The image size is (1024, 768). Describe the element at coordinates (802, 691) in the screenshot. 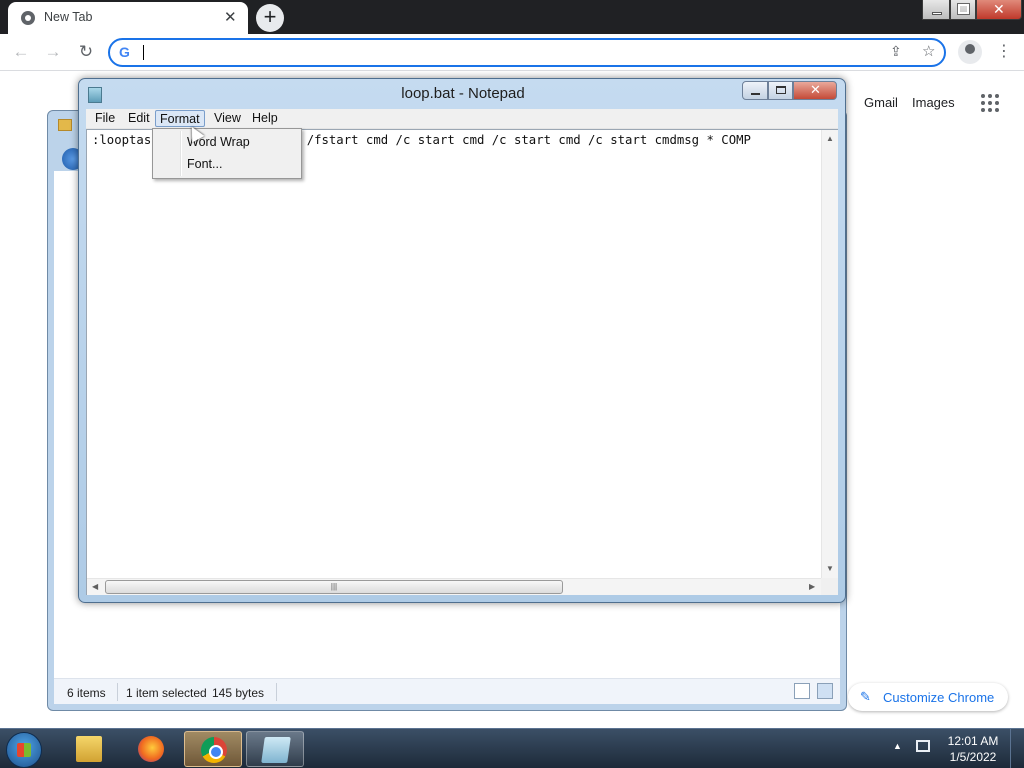

I see `details-view-icon` at that location.